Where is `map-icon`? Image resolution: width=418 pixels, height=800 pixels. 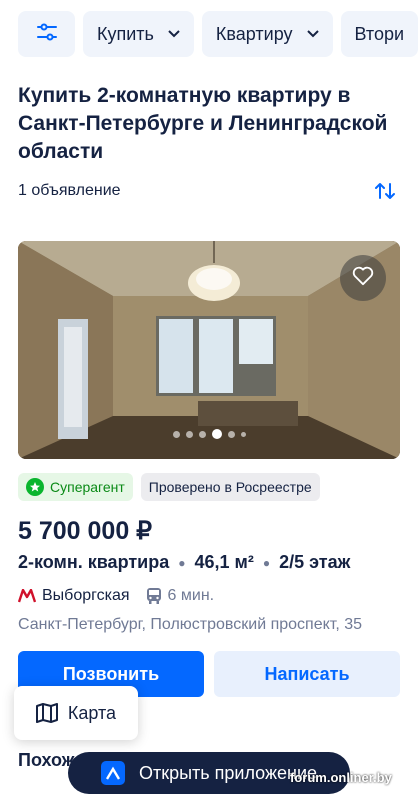
map-icon is located at coordinates (46, 713).